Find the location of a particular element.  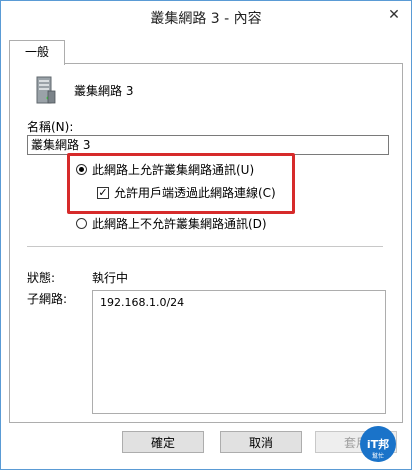

network-name-heading: 叢集網路 3 is located at coordinates (104, 91).